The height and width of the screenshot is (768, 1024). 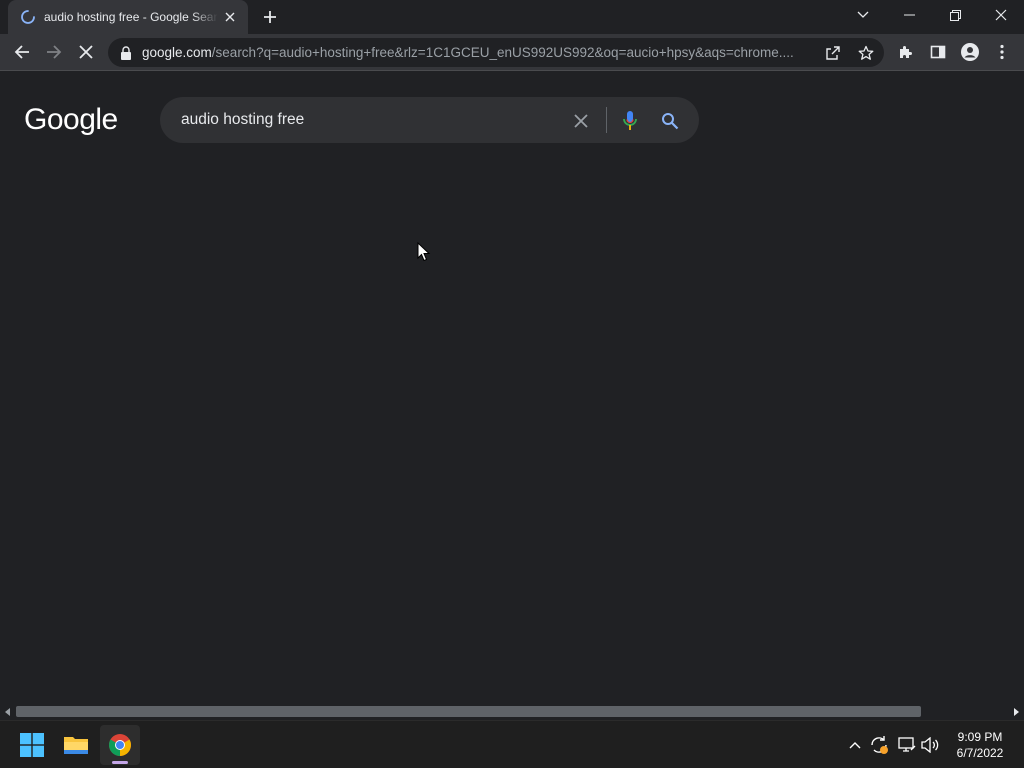 What do you see at coordinates (670, 121) in the screenshot?
I see `search-icon` at bounding box center [670, 121].